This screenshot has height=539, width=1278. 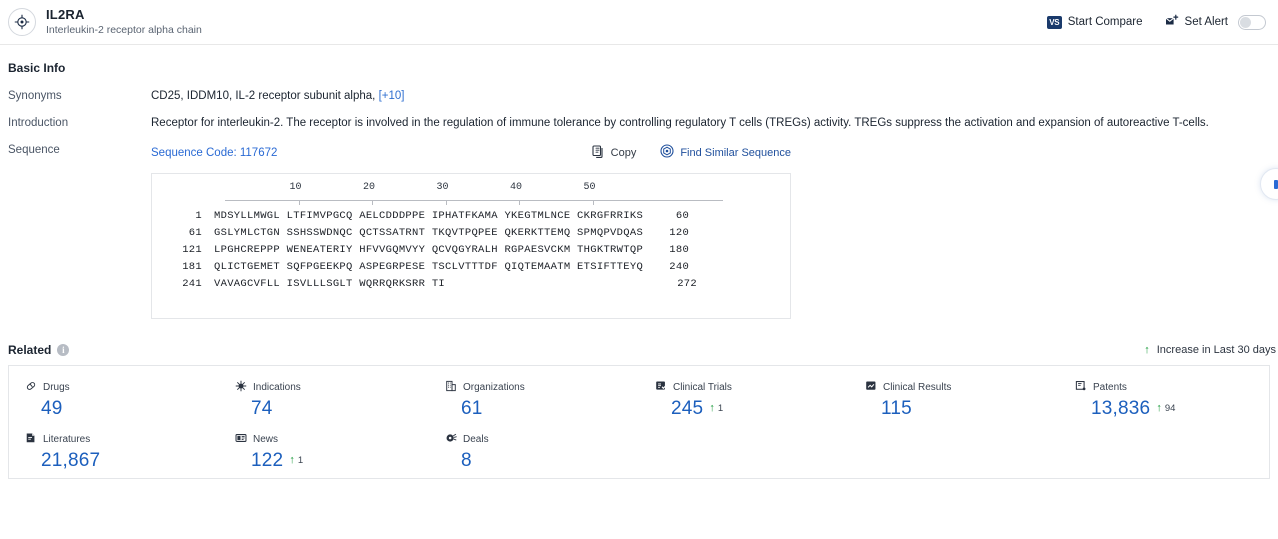 What do you see at coordinates (295, 187) in the screenshot?
I see `ruler-tick-label: 10` at bounding box center [295, 187].